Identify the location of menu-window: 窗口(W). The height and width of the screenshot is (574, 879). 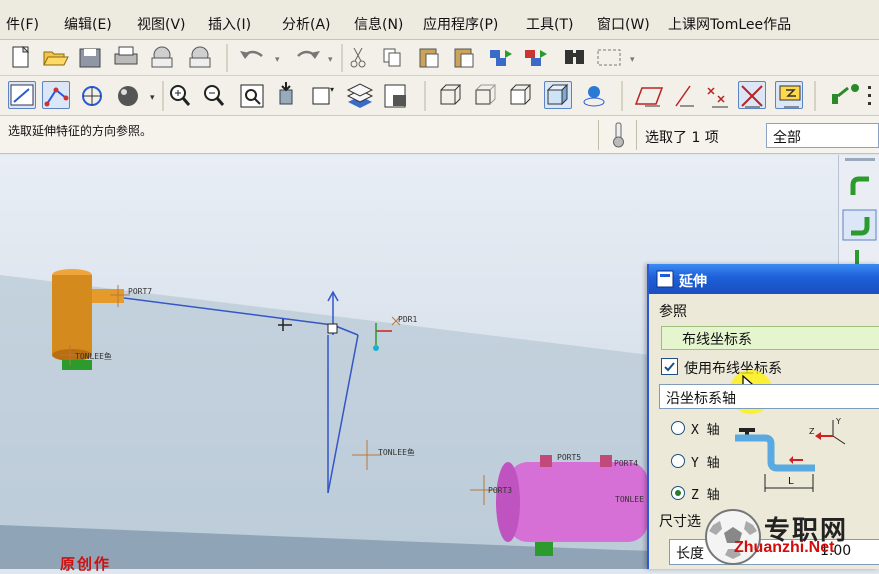
(623, 24).